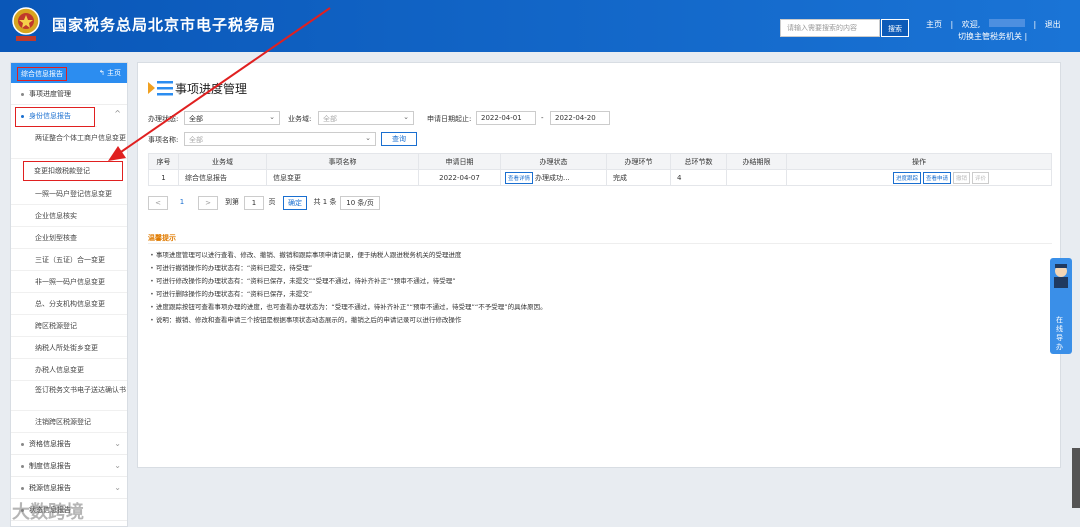  I want to click on watermark: 大数跨境, so click(48, 512).